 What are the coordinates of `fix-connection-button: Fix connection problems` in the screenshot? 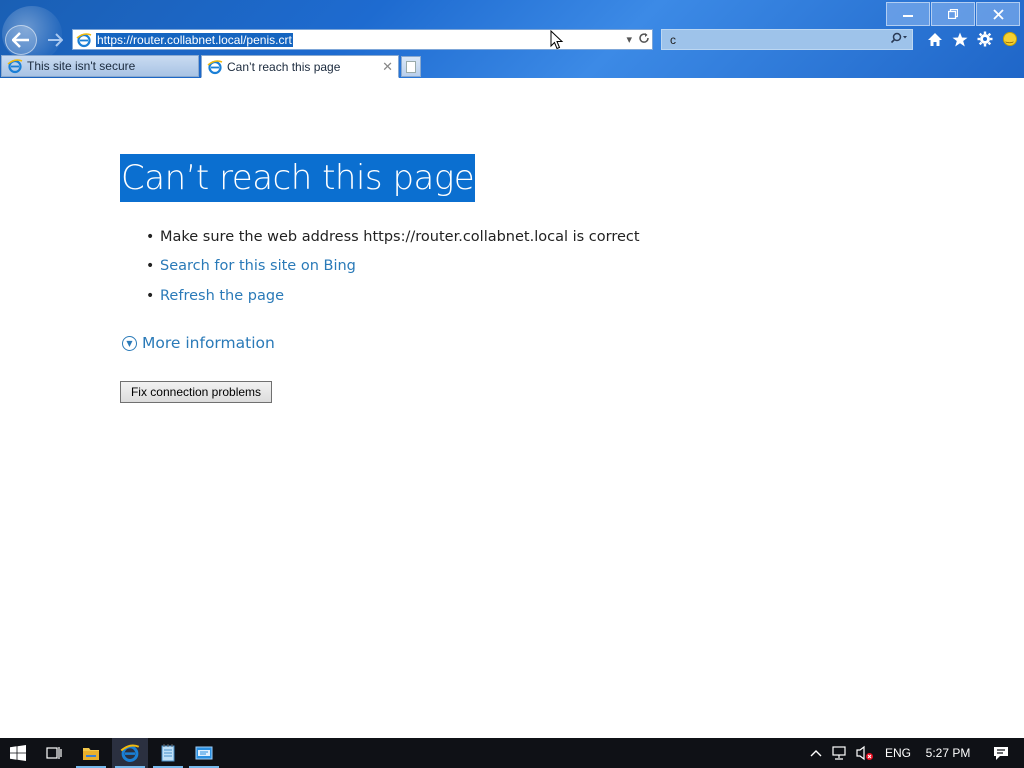 It's located at (196, 392).